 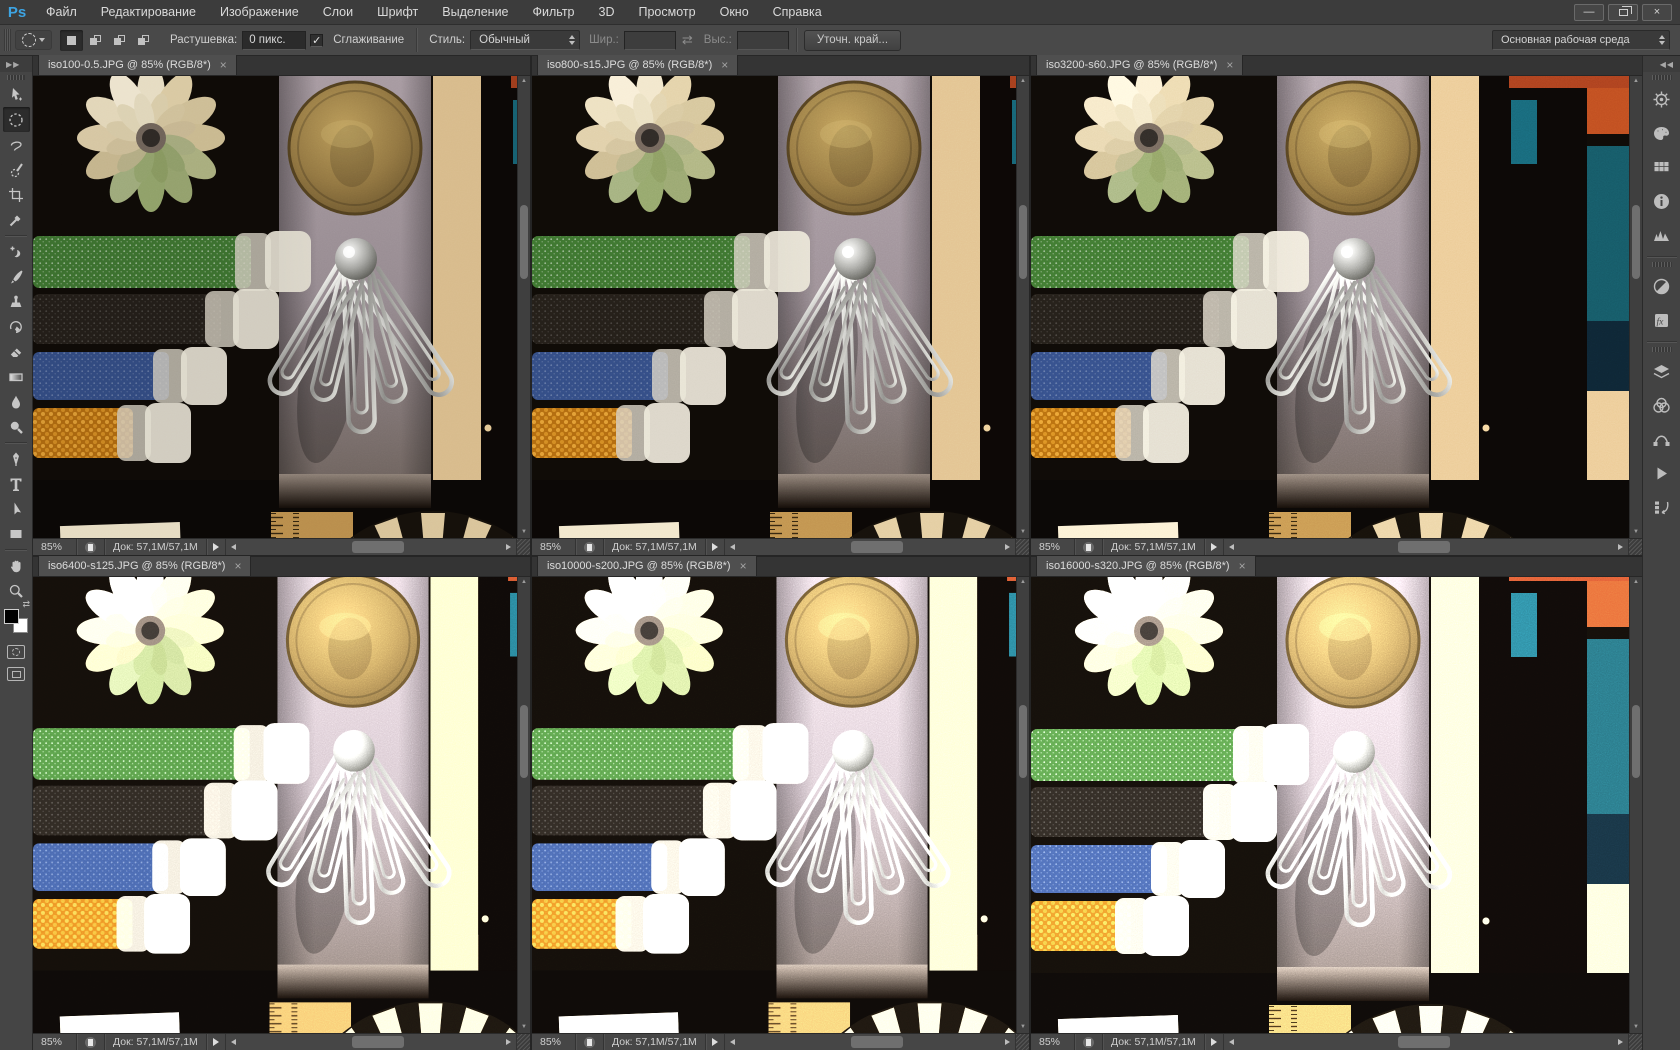 I want to click on tool-hand, so click(x=16, y=565).